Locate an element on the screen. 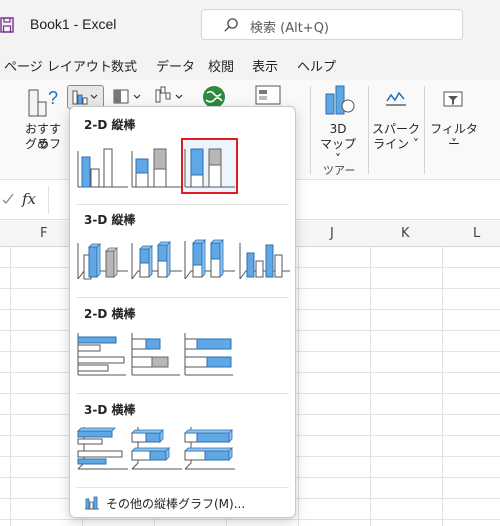 Image resolution: width=500 pixels, height=526 pixels. section-title-2d-bar: 2-D 横棒 is located at coordinates (110, 314).